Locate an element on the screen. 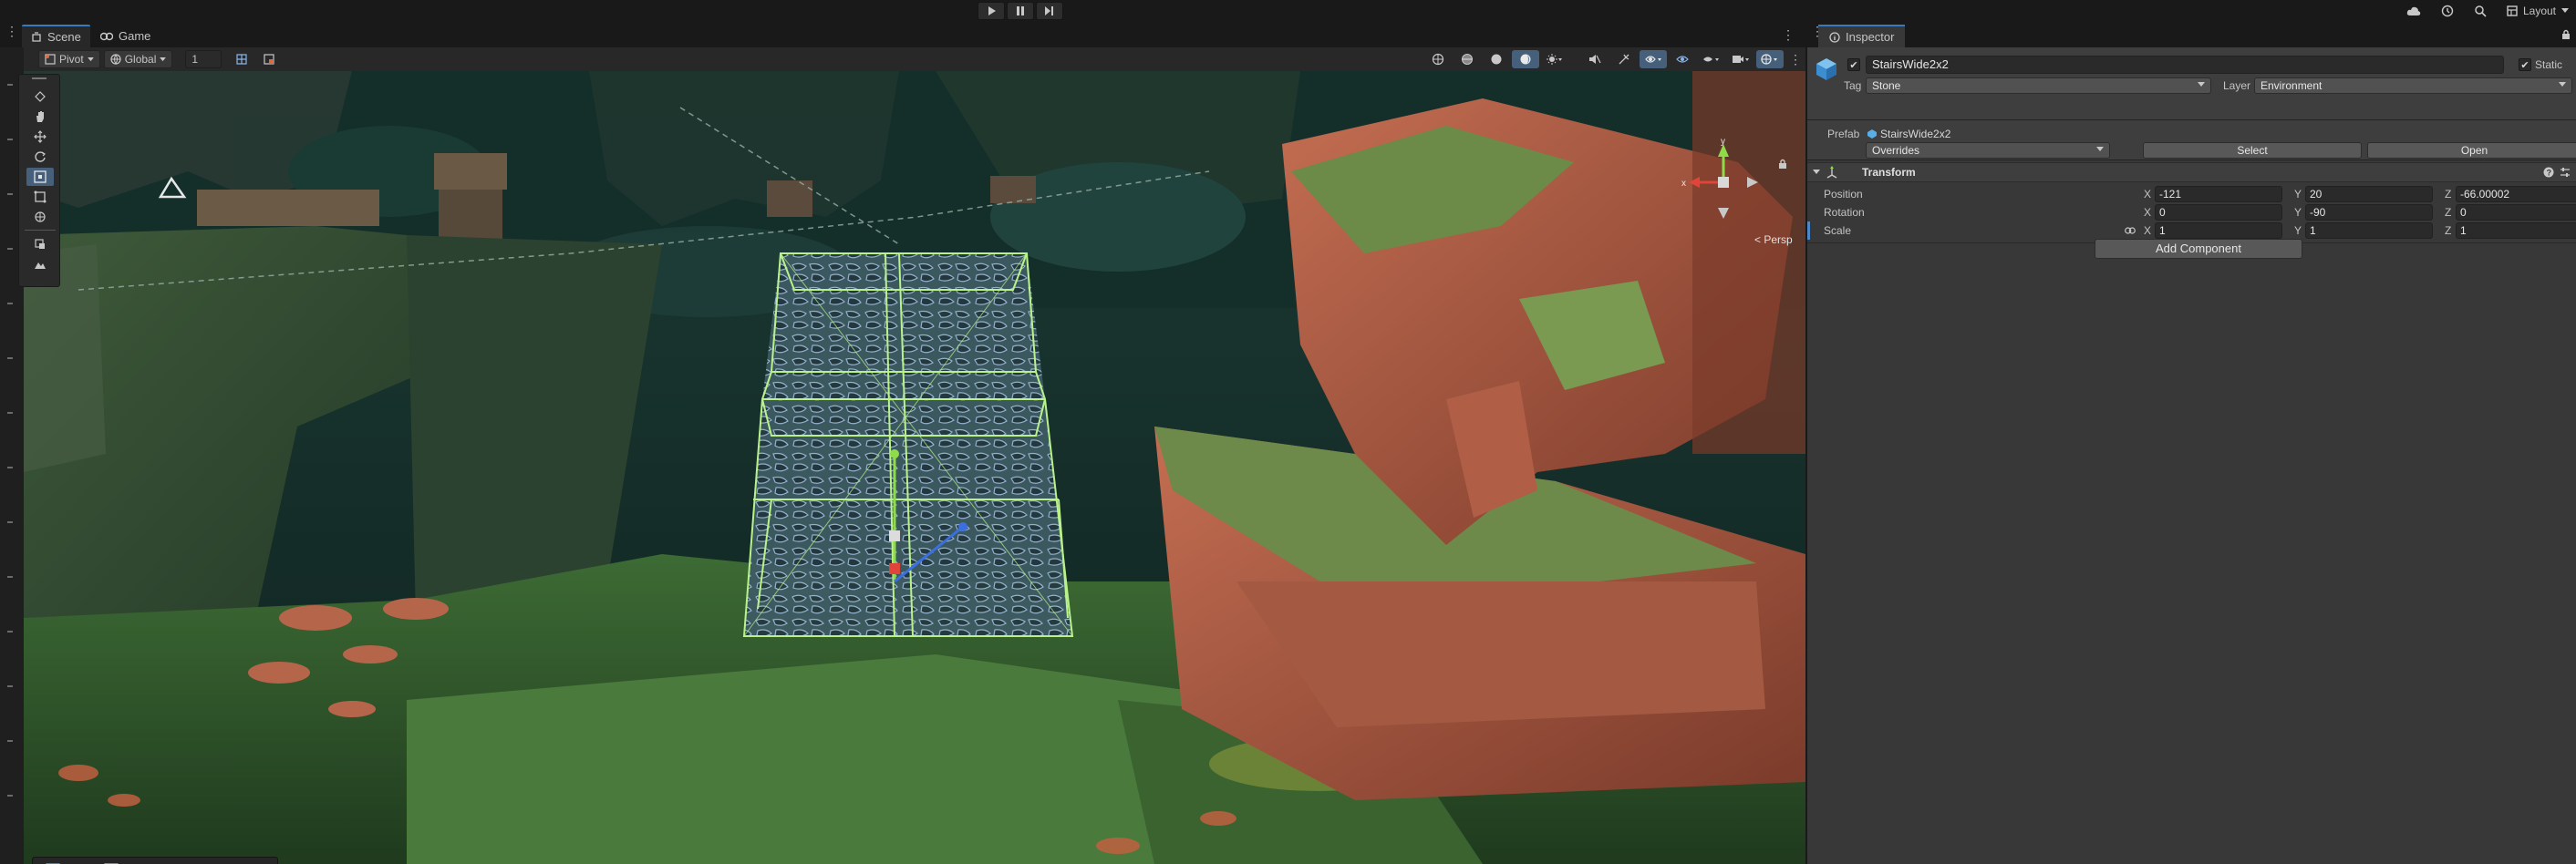 This screenshot has height=864, width=2576. axis-z-label: Z is located at coordinates (2448, 231).